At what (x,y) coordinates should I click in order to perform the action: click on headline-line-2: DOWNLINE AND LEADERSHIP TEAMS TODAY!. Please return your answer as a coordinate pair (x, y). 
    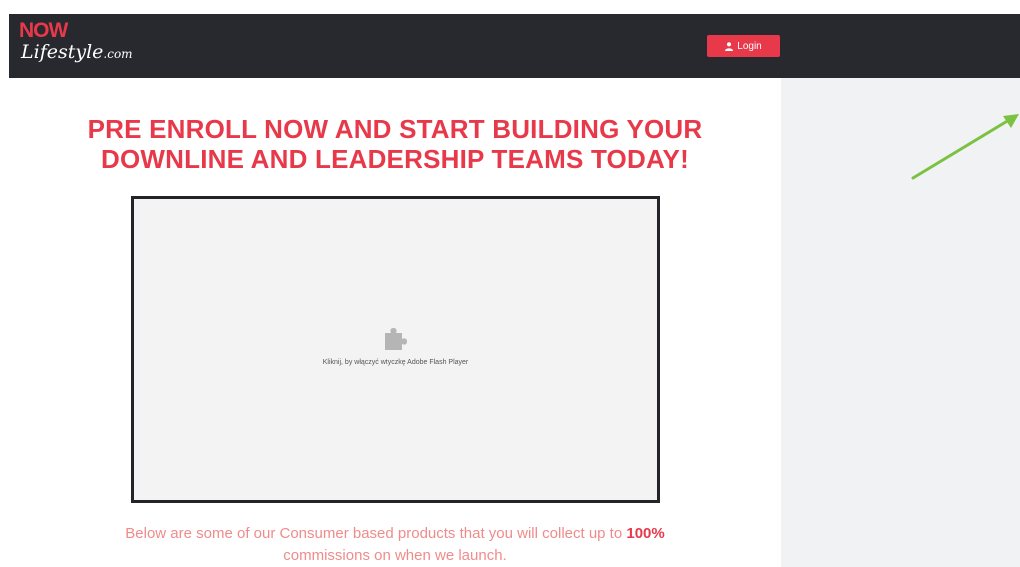
    Looking at the image, I should click on (395, 159).